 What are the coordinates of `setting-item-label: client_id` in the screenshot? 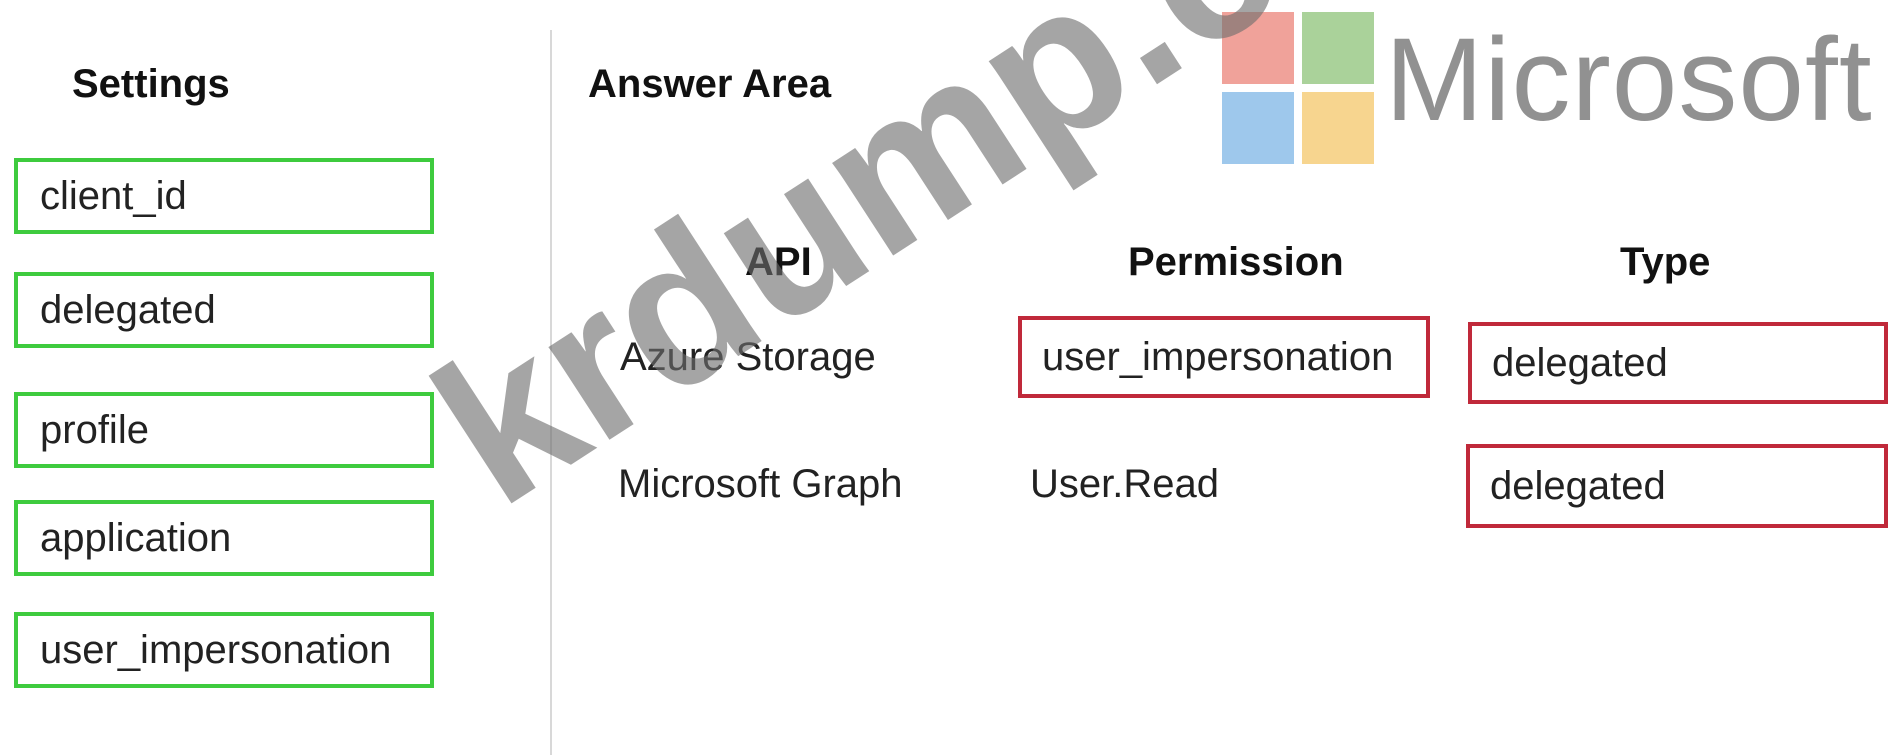 It's located at (113, 195).